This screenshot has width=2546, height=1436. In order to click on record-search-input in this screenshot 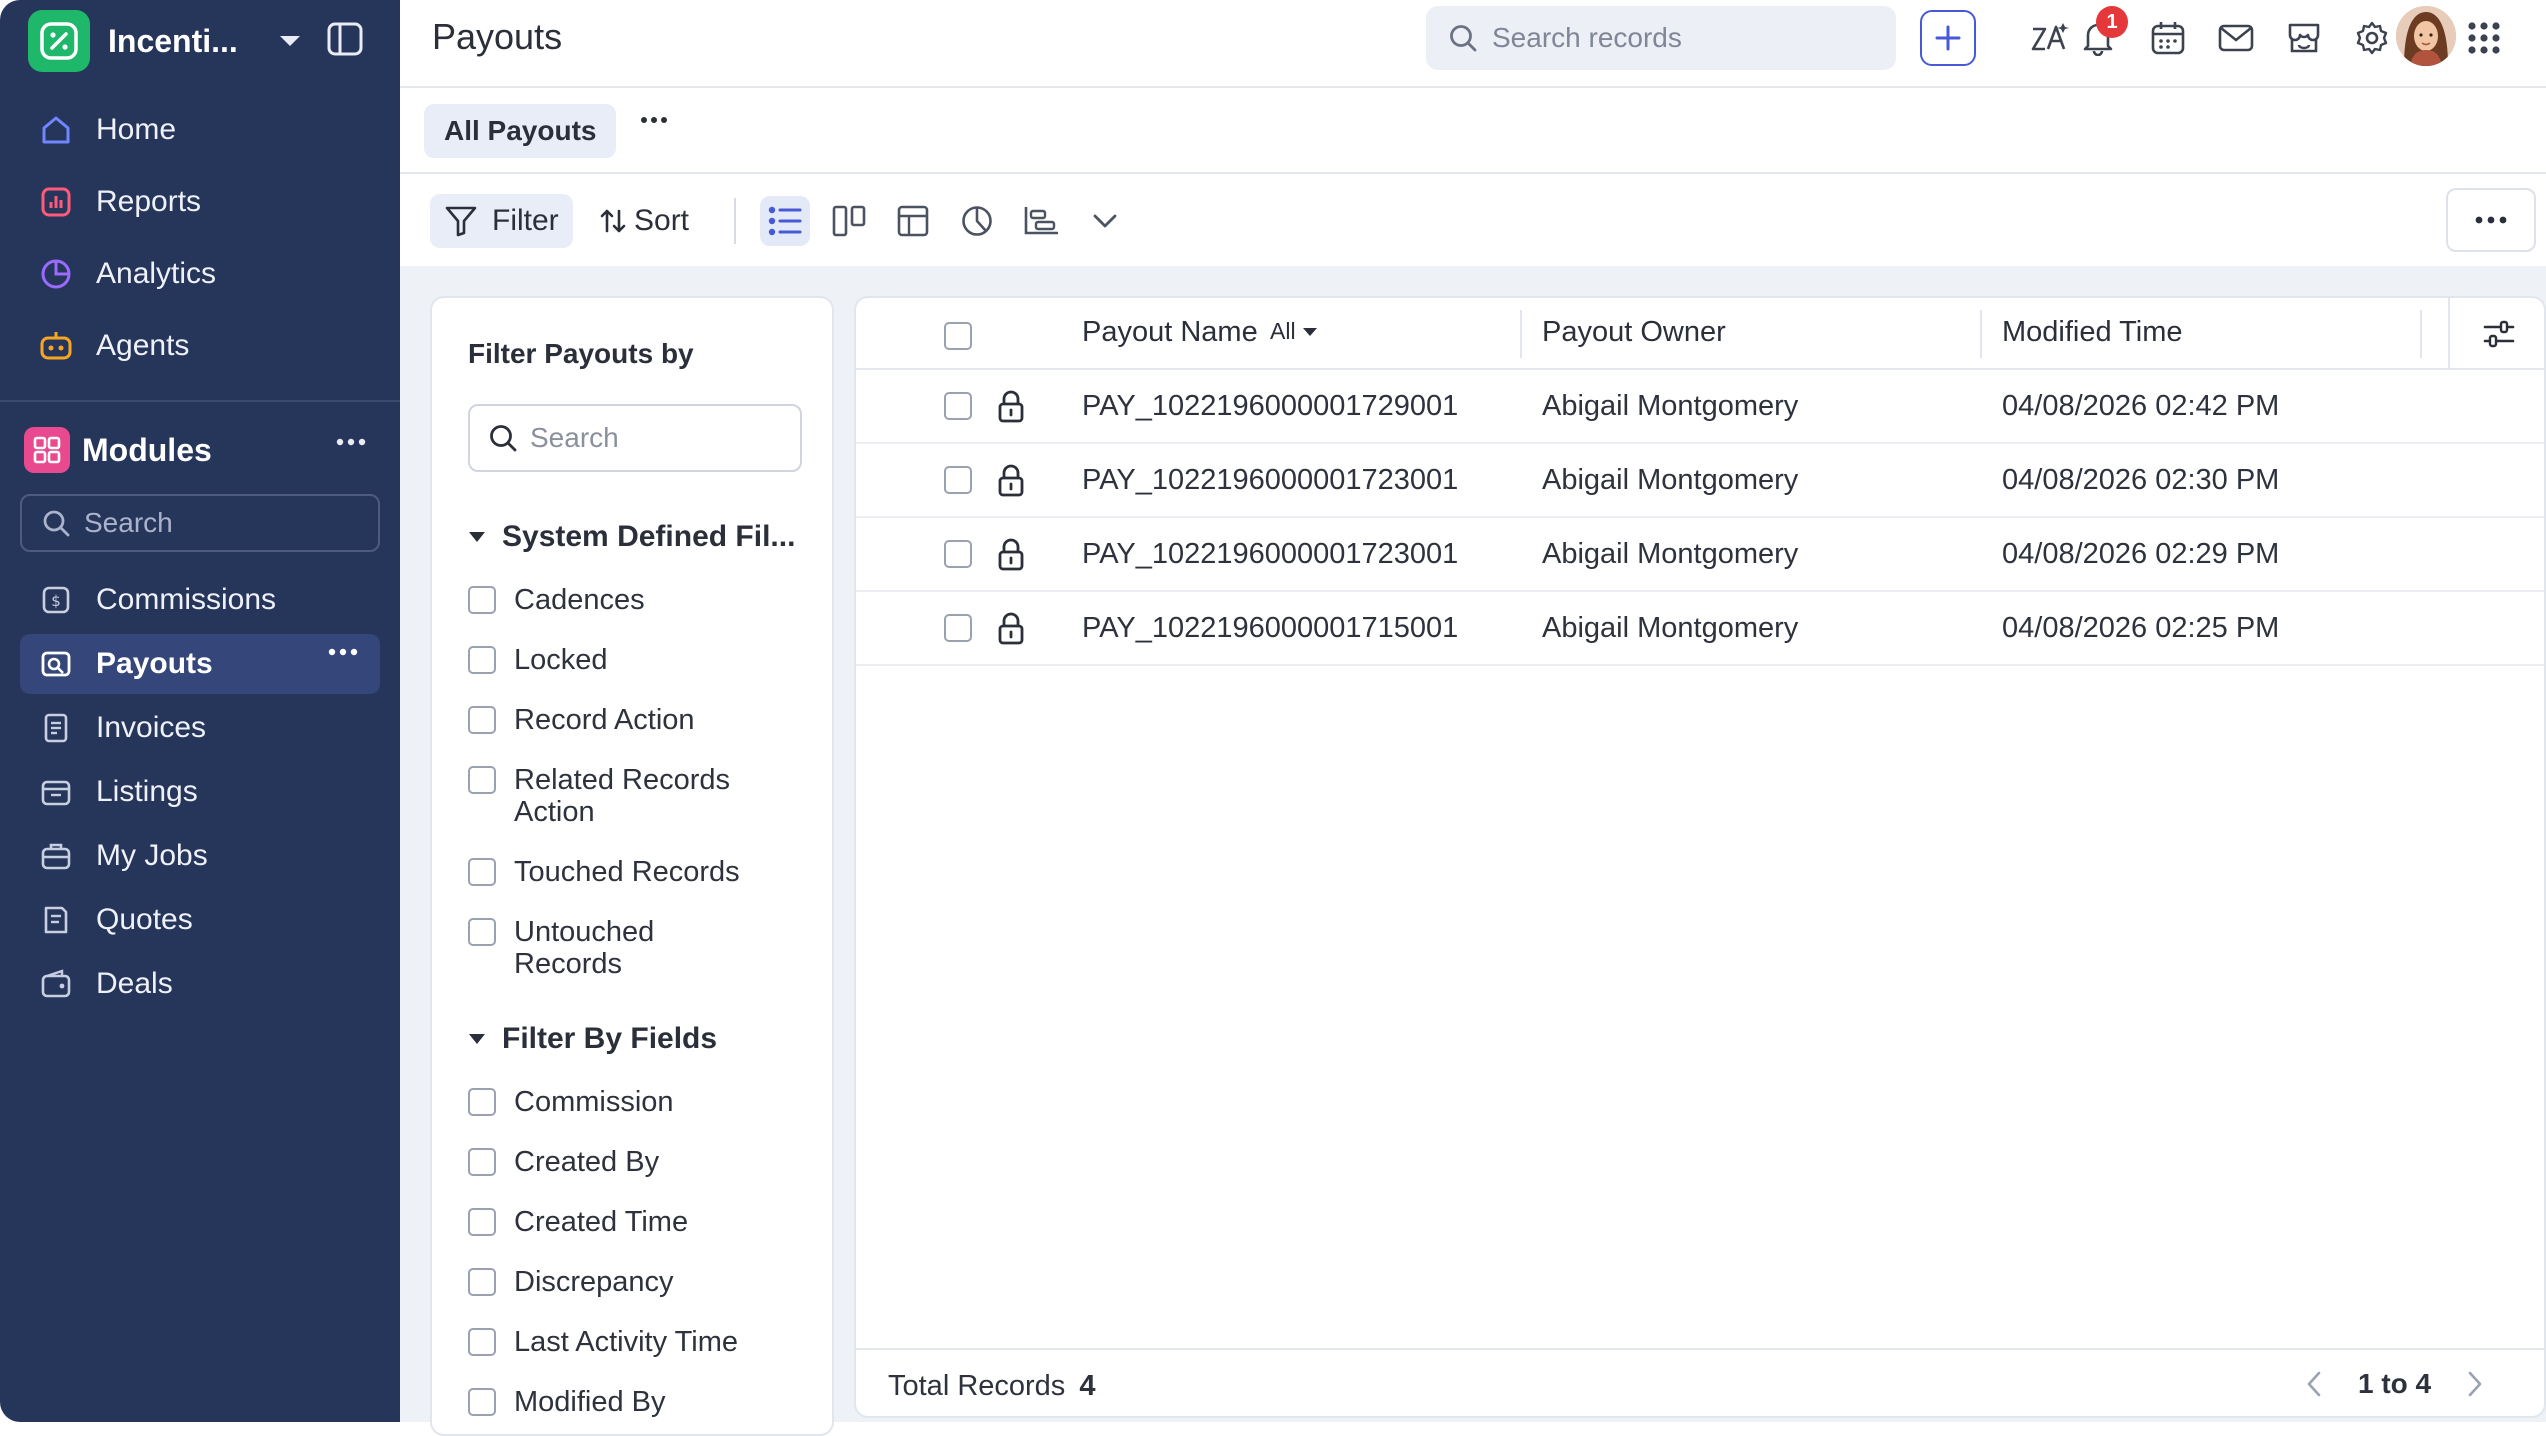, I will do `click(1682, 38)`.